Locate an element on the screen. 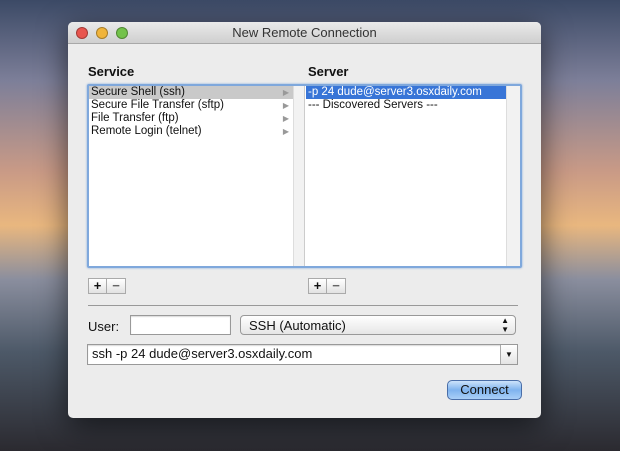  close-button is located at coordinates (82, 33).